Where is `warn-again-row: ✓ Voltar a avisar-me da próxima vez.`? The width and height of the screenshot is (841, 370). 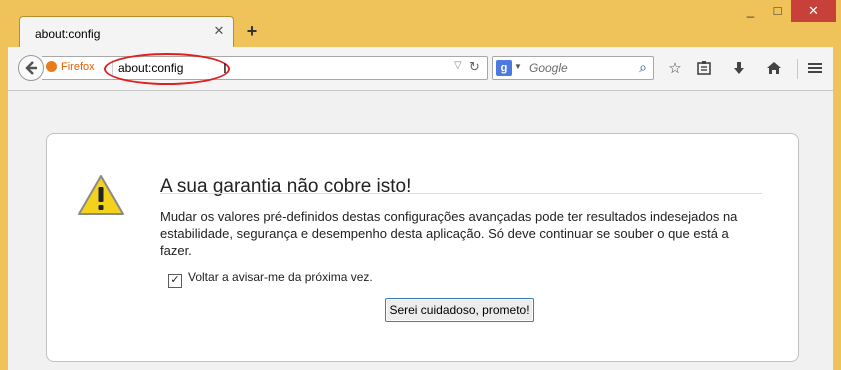 warn-again-row: ✓ Voltar a avisar-me da próxima vez. is located at coordinates (270, 279).